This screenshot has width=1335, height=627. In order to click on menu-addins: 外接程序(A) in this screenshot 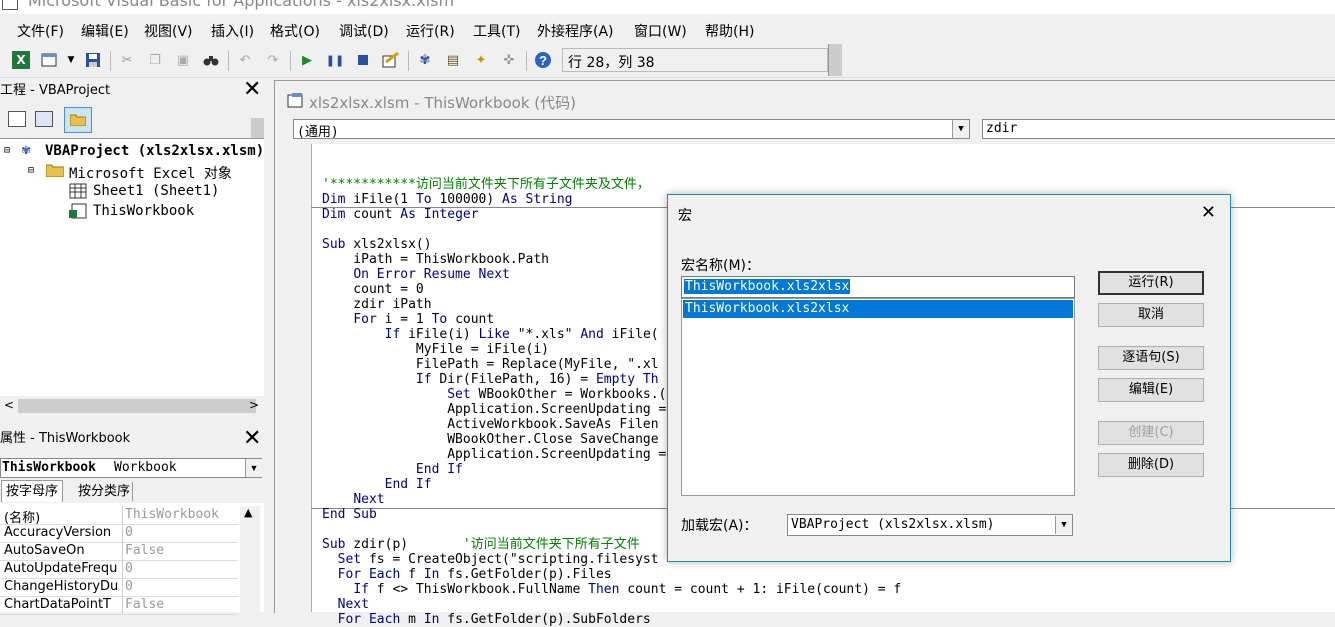, I will do `click(575, 31)`.